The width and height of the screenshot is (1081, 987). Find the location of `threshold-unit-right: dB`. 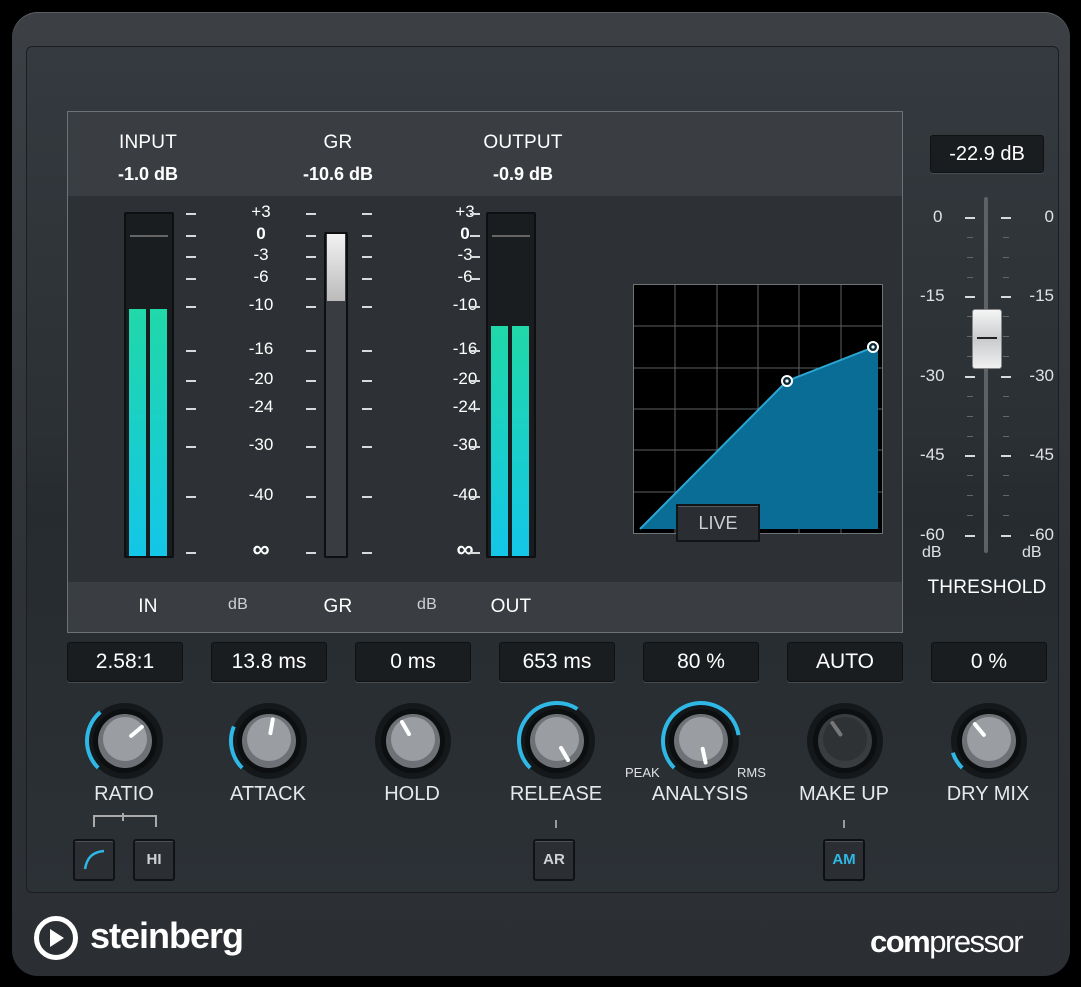

threshold-unit-right: dB is located at coordinates (1032, 552).